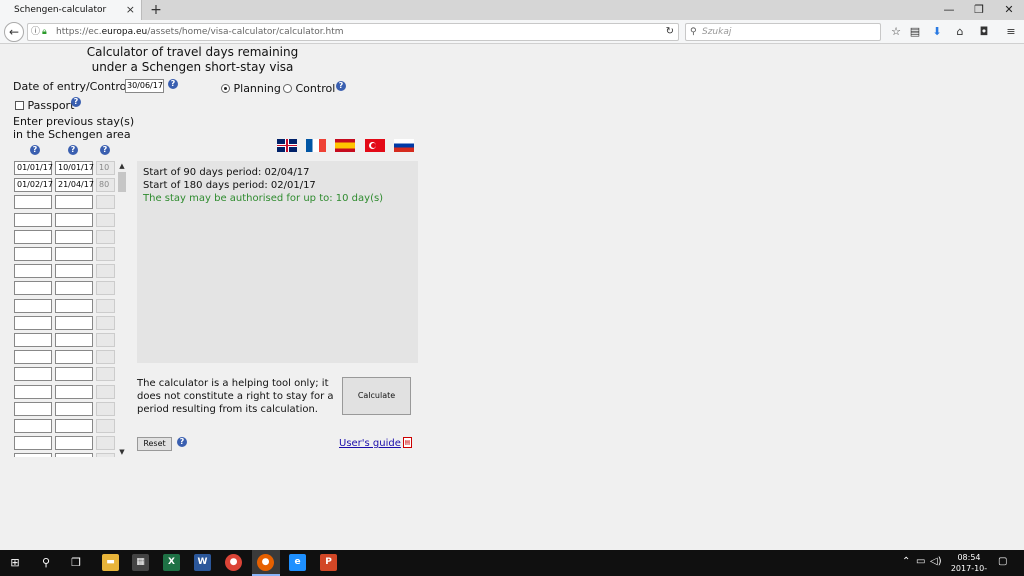 This screenshot has height=576, width=1024. I want to click on tray-chevron-icon: ⌃, so click(906, 561).